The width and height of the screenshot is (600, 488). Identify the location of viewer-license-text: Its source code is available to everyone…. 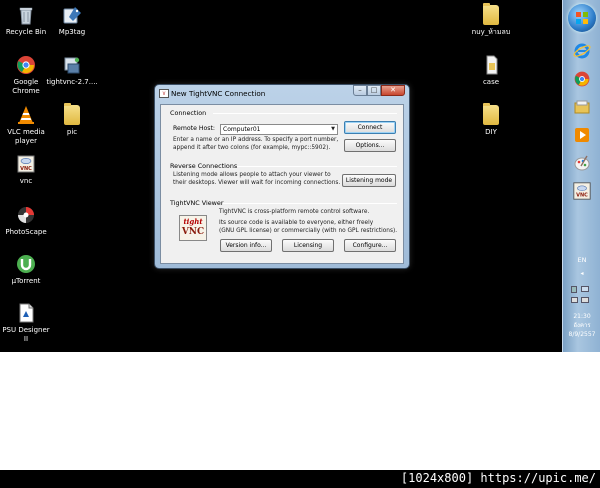
(308, 227).